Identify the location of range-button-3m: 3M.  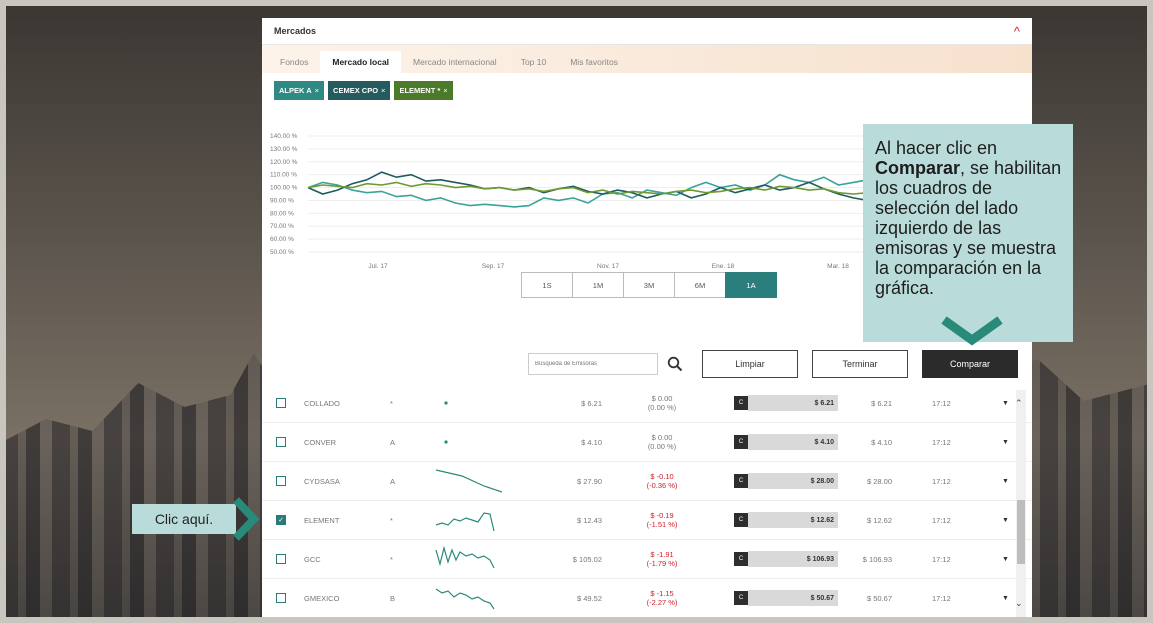
(649, 285).